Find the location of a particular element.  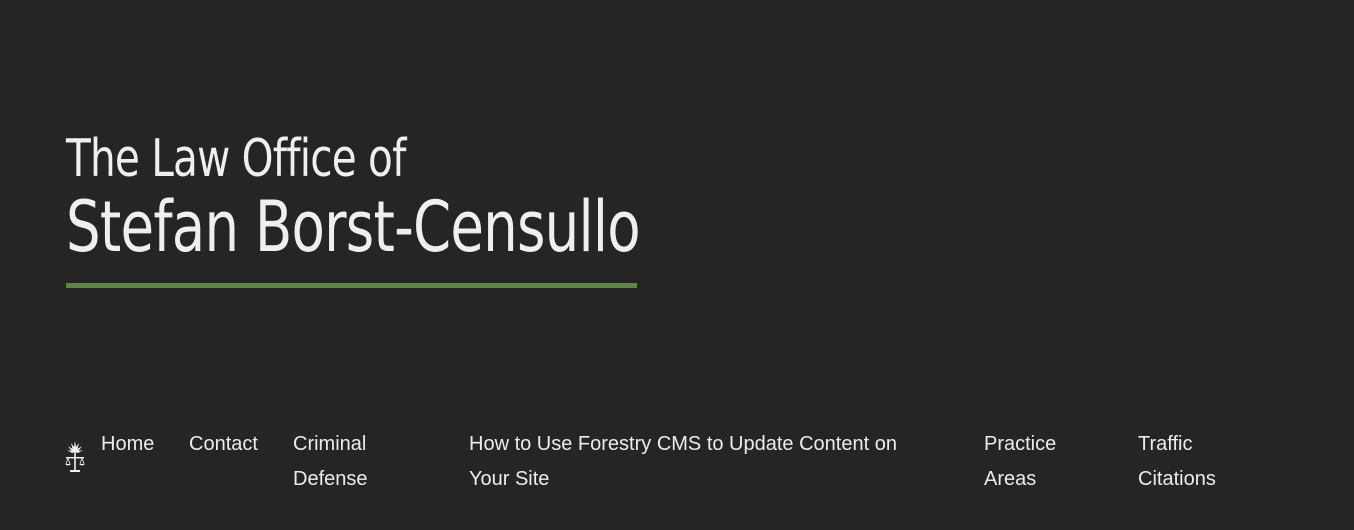

title-underline is located at coordinates (351, 285).